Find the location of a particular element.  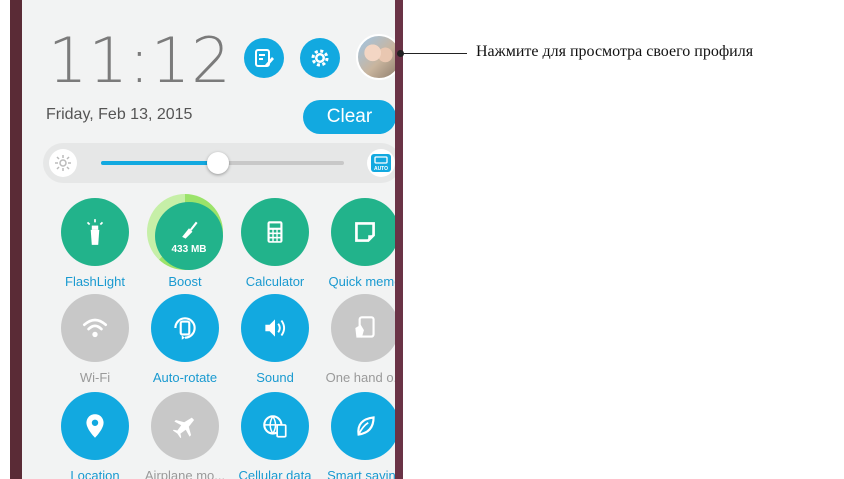

broom-icon is located at coordinates (190, 230).